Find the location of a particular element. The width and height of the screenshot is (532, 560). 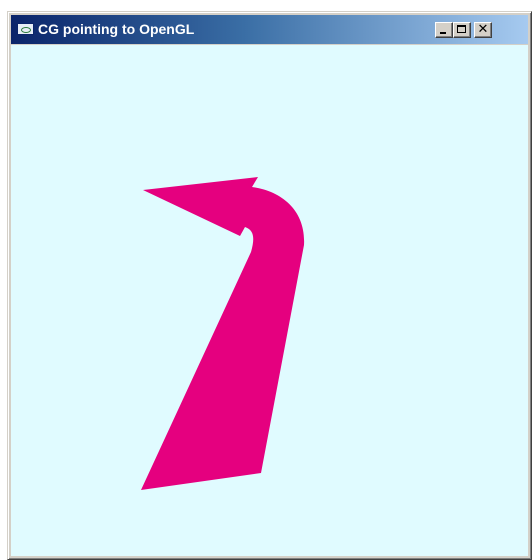

window-title: CG pointing to OpenGL is located at coordinates (116, 29).